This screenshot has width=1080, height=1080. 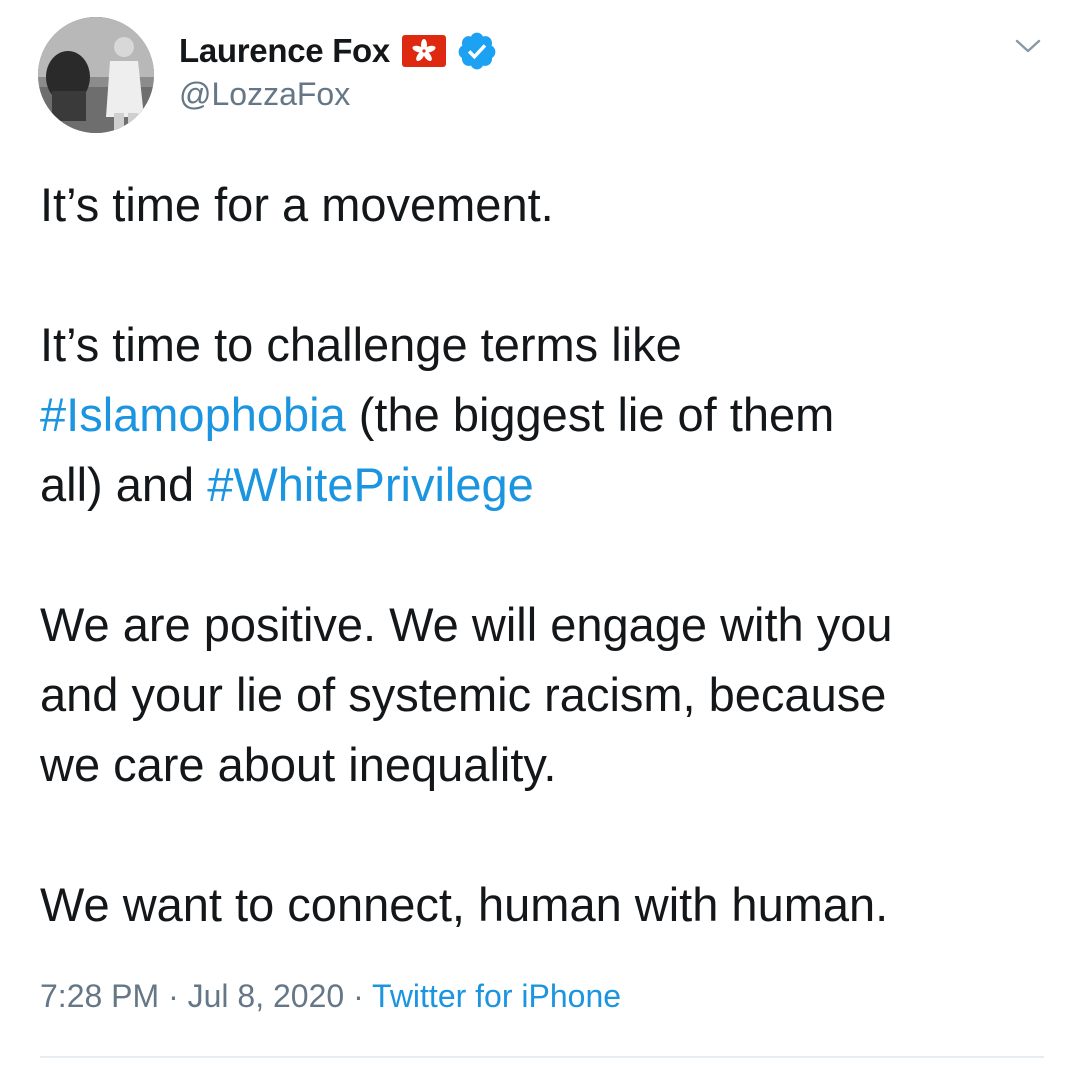 What do you see at coordinates (361, 344) in the screenshot?
I see `tweet-line: It’s time to challenge terms like` at bounding box center [361, 344].